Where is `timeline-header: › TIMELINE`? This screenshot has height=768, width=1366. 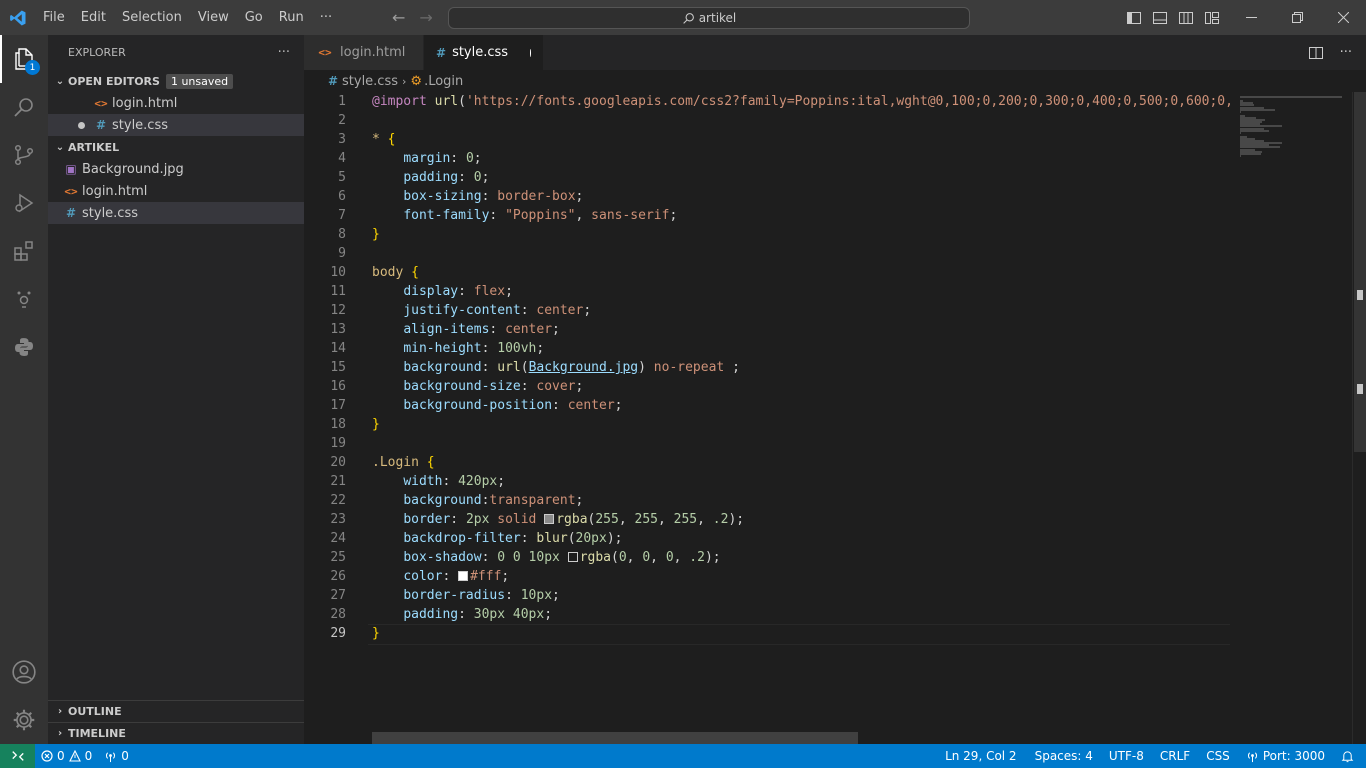
timeline-header: › TIMELINE is located at coordinates (176, 733).